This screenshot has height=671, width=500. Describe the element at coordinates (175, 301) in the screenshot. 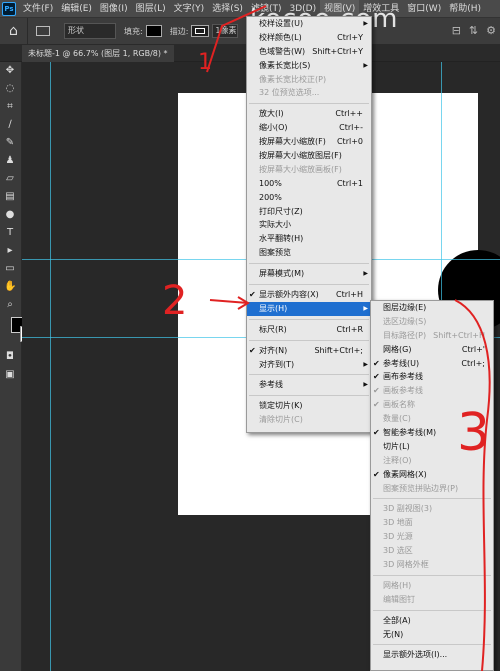

I see `annotation-step-2: 2` at that location.